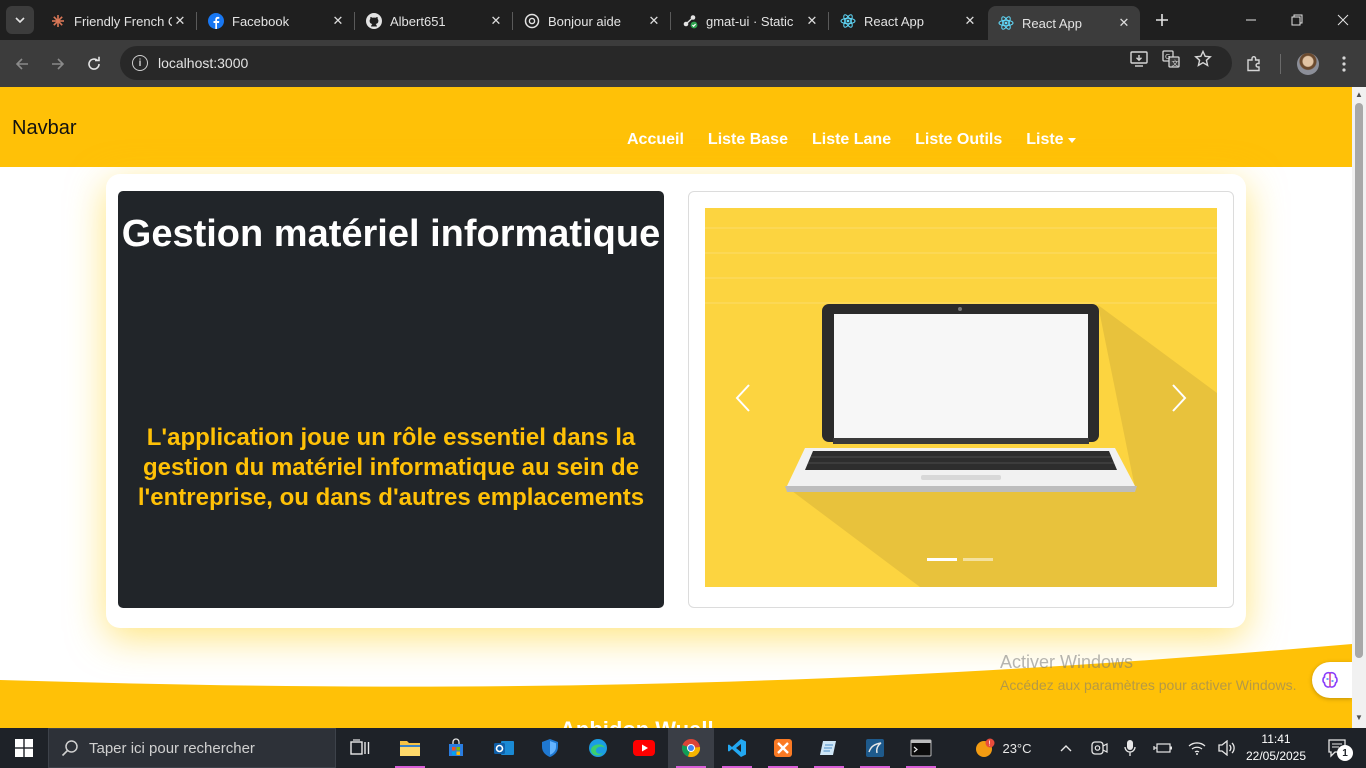 This screenshot has height=768, width=1366. I want to click on bookmark-star-icon, so click(1203, 59).